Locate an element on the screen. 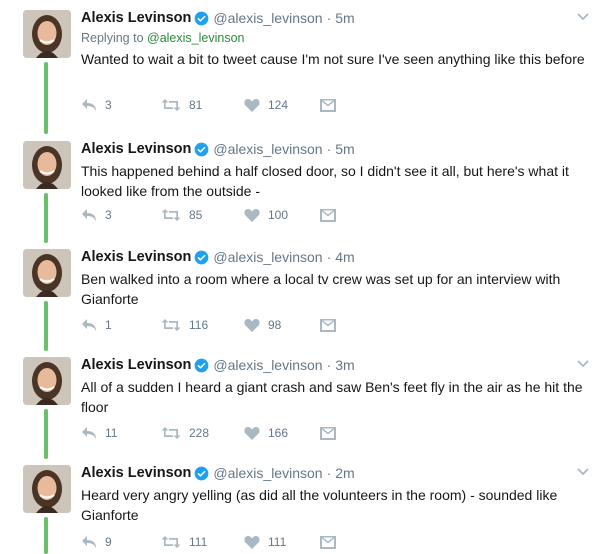 This screenshot has height=554, width=609. tweet-actions: 1 116 98 is located at coordinates (240, 325).